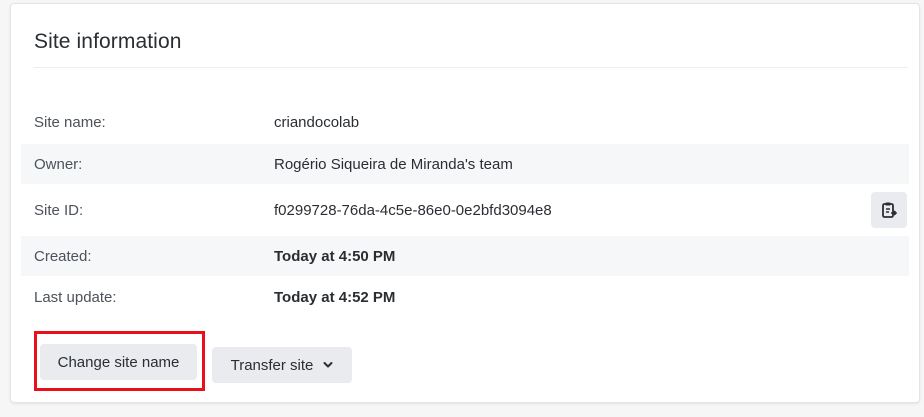  What do you see at coordinates (70, 122) in the screenshot?
I see `site-name-label: Site name:` at bounding box center [70, 122].